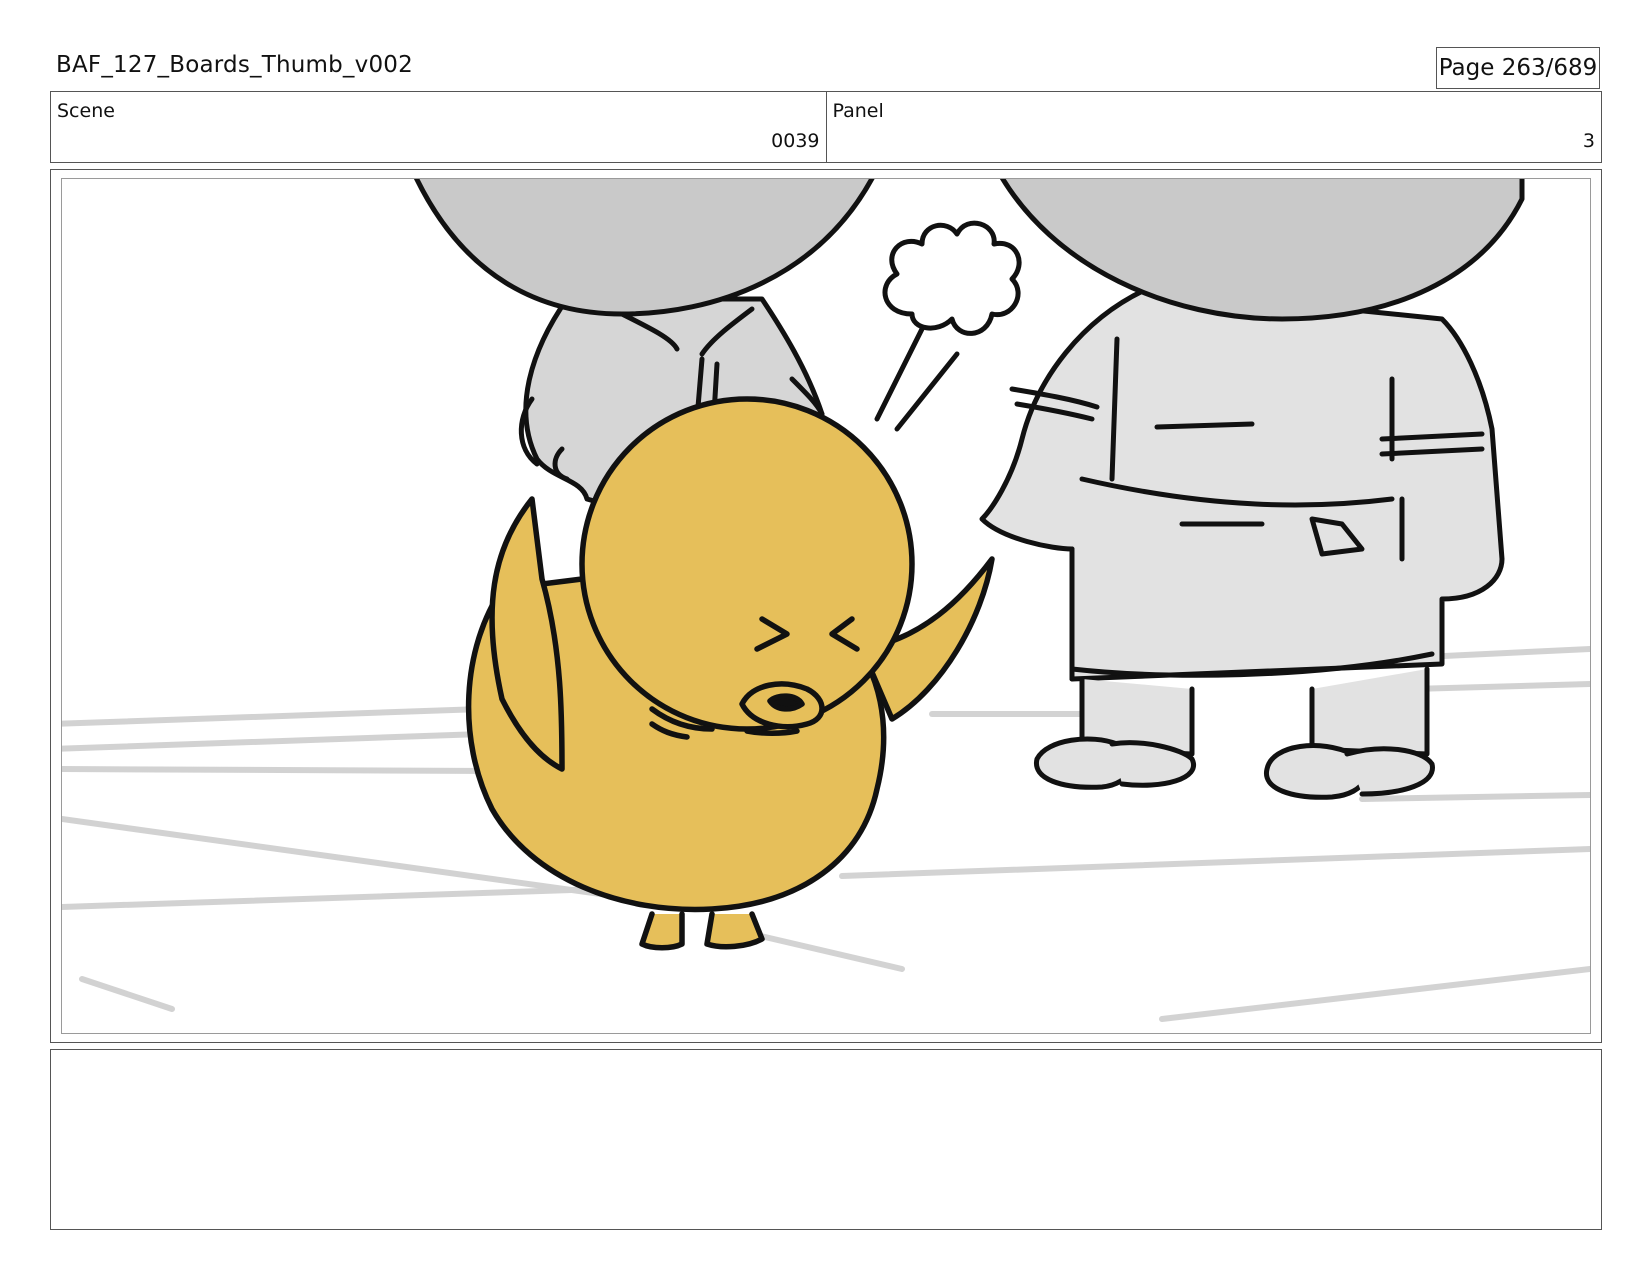 The height and width of the screenshot is (1275, 1650). Describe the element at coordinates (1213, 127) in the screenshot. I see `panel-cell: Panel 3` at that location.